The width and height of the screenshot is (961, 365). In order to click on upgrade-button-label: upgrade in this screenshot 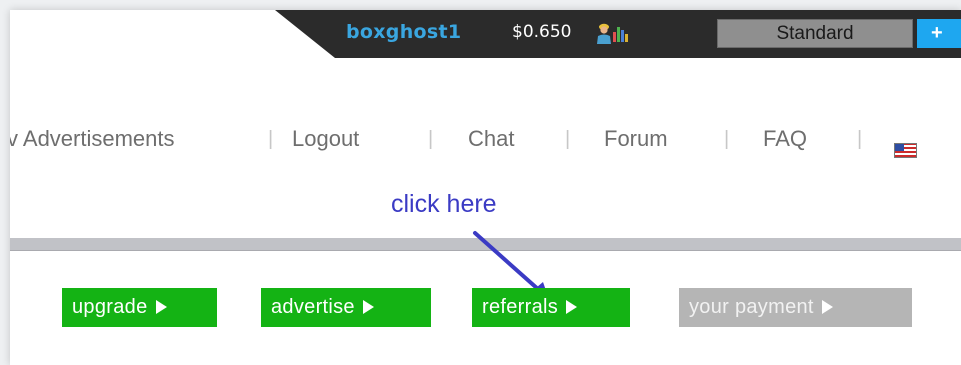, I will do `click(110, 307)`.